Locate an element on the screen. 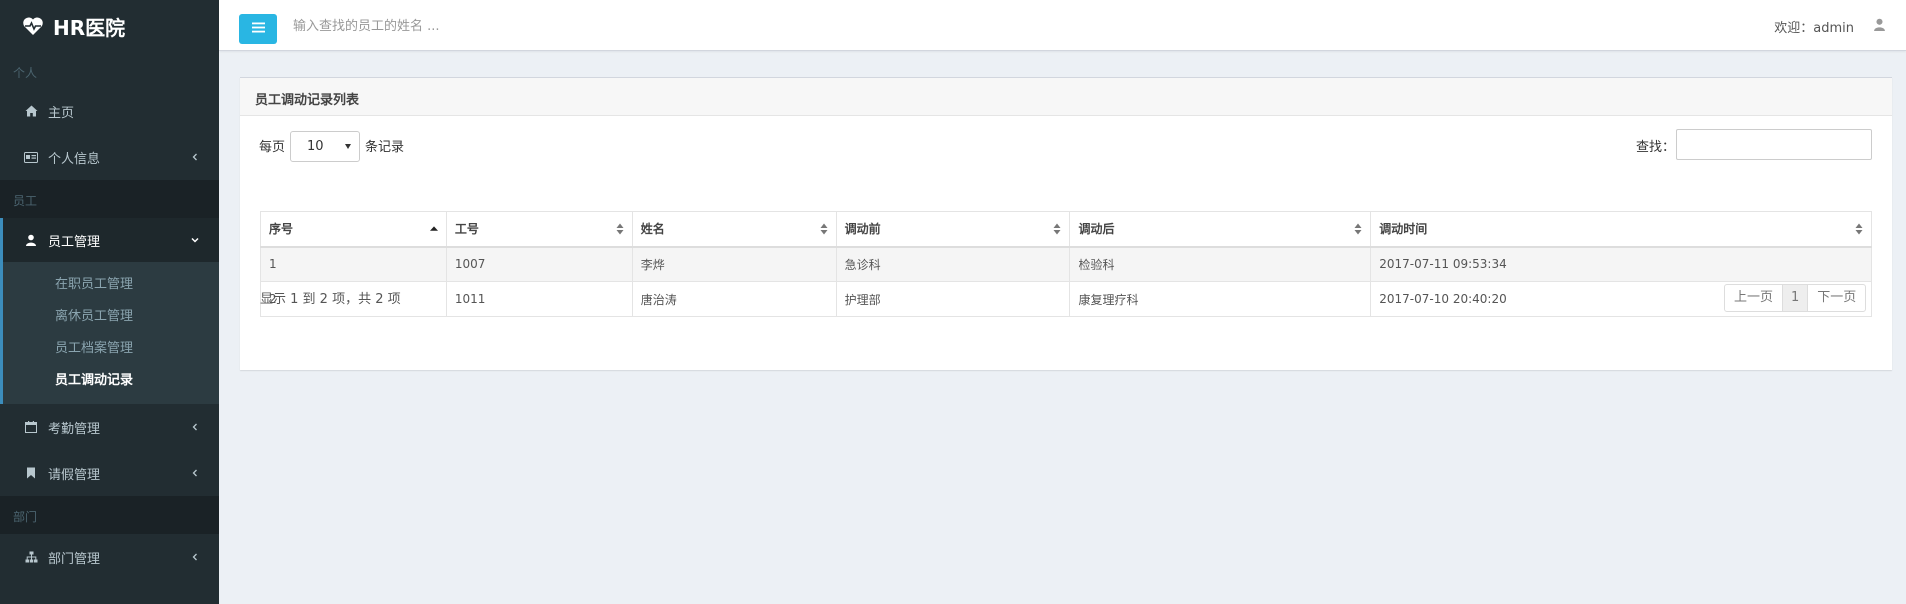 The image size is (1906, 604). page-number-button: 1 is located at coordinates (1796, 298).